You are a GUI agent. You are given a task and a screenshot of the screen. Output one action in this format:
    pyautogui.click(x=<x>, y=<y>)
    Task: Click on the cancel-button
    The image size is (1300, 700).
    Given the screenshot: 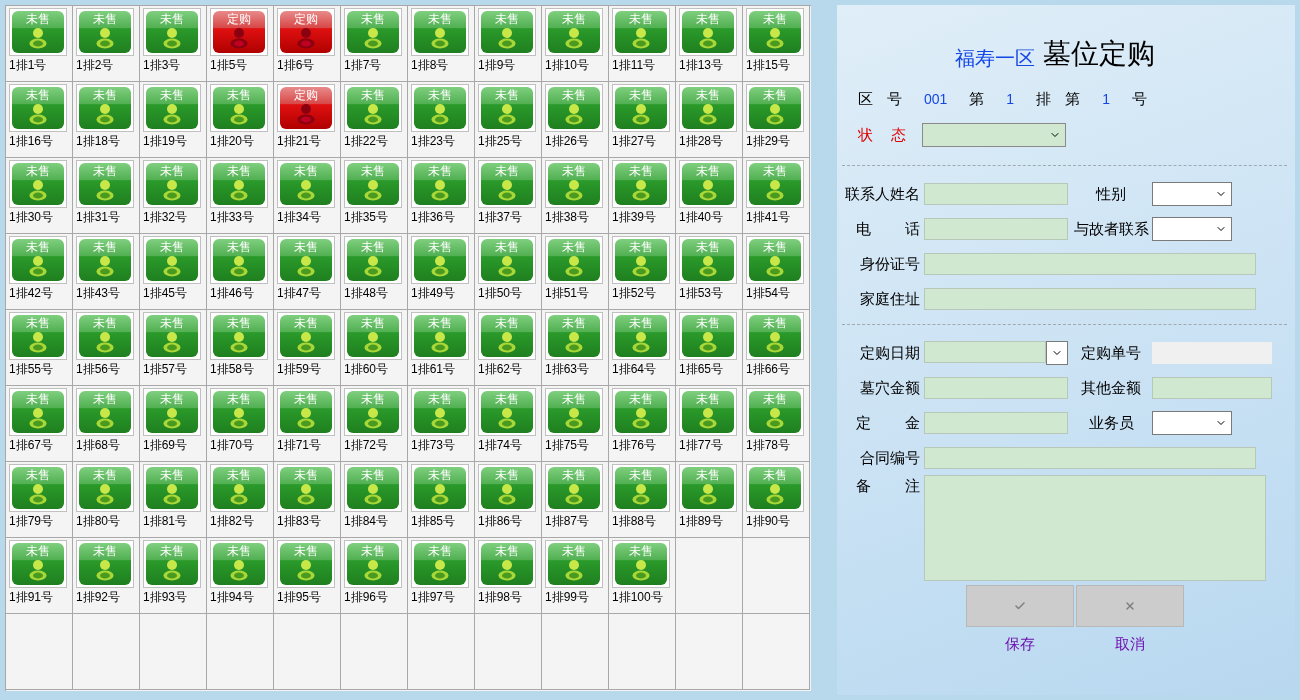 What is the action you would take?
    pyautogui.click(x=1129, y=606)
    